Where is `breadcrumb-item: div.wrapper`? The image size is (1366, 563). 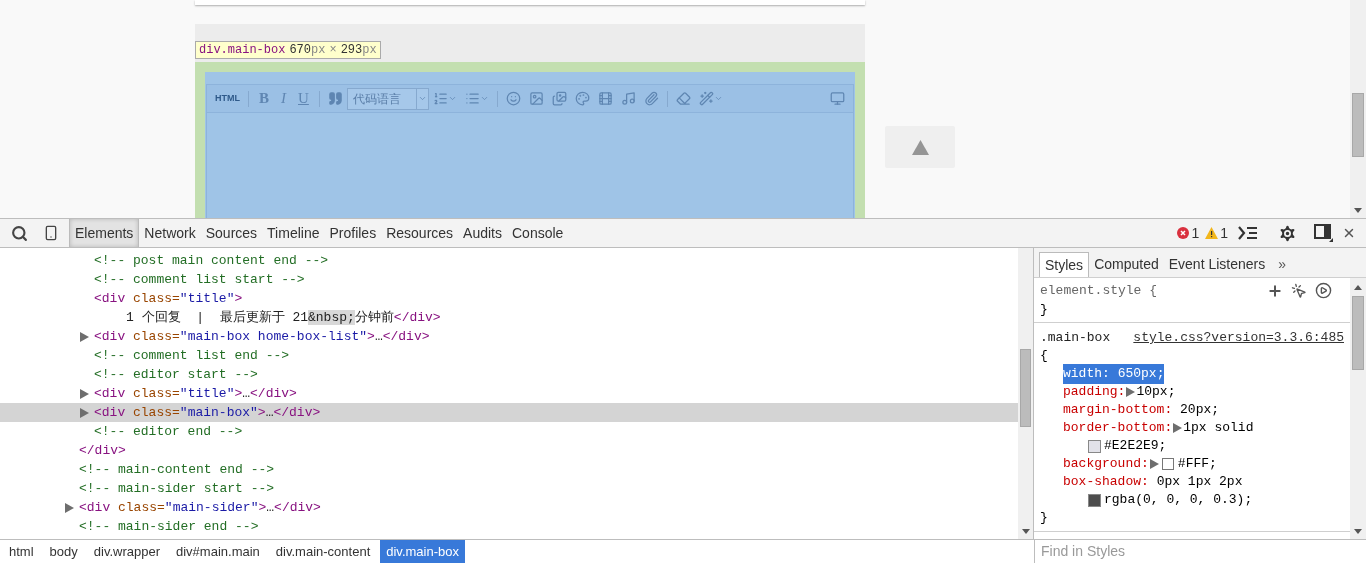
breadcrumb-item: div.wrapper is located at coordinates (126, 551).